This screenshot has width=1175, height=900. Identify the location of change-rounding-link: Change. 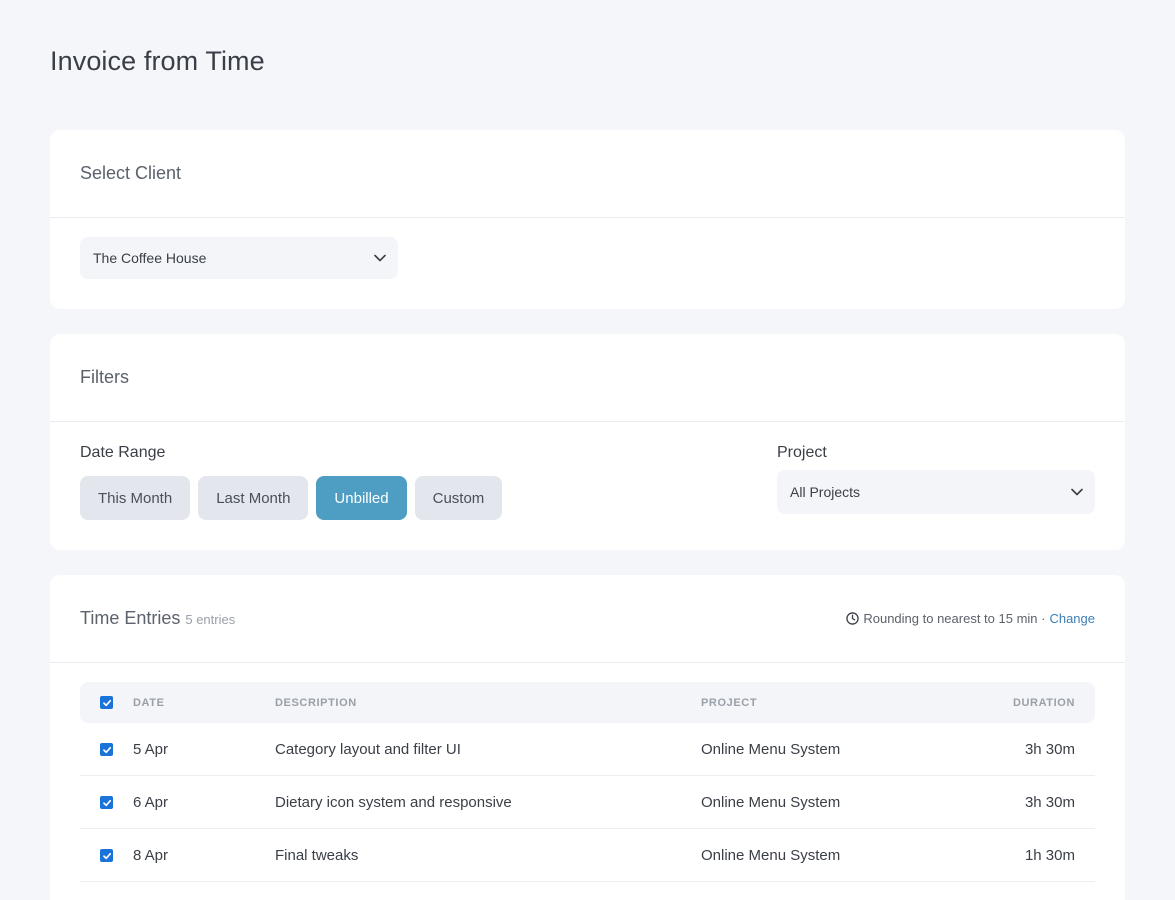
(1072, 618).